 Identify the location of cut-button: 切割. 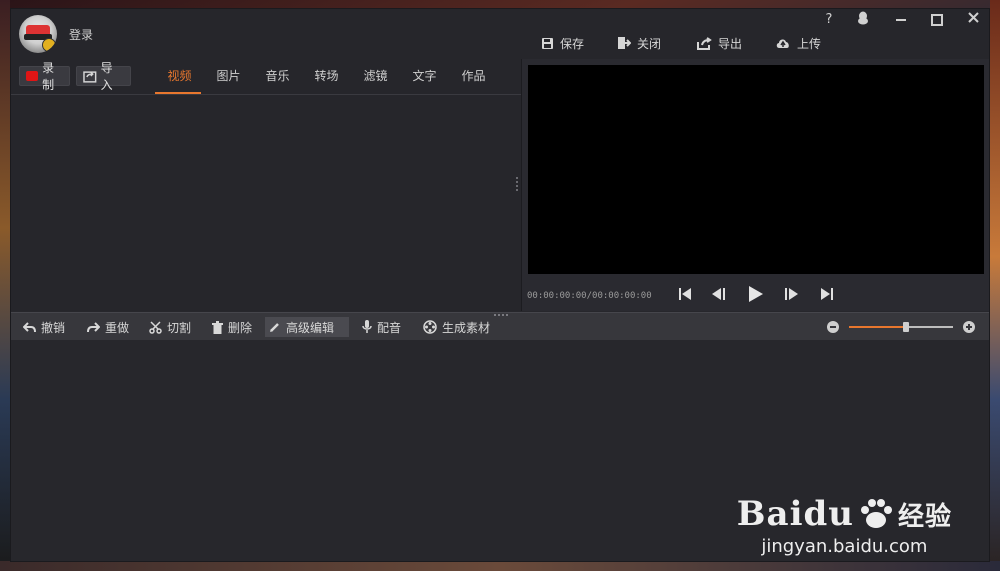
(170, 327).